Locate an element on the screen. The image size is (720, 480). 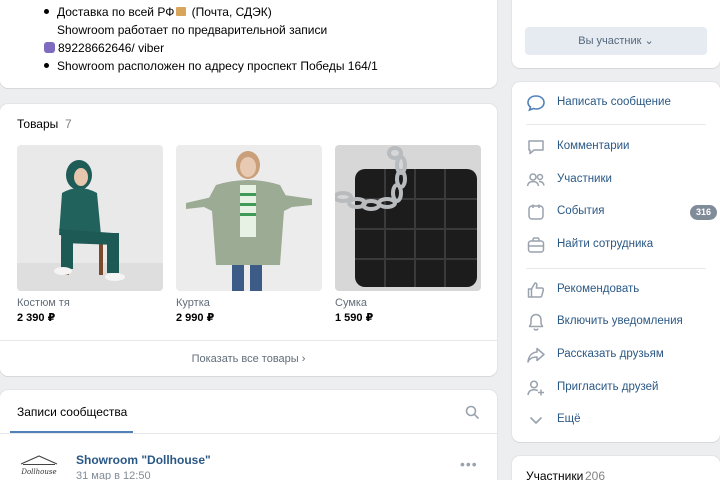
like-icon is located at coordinates (536, 290).